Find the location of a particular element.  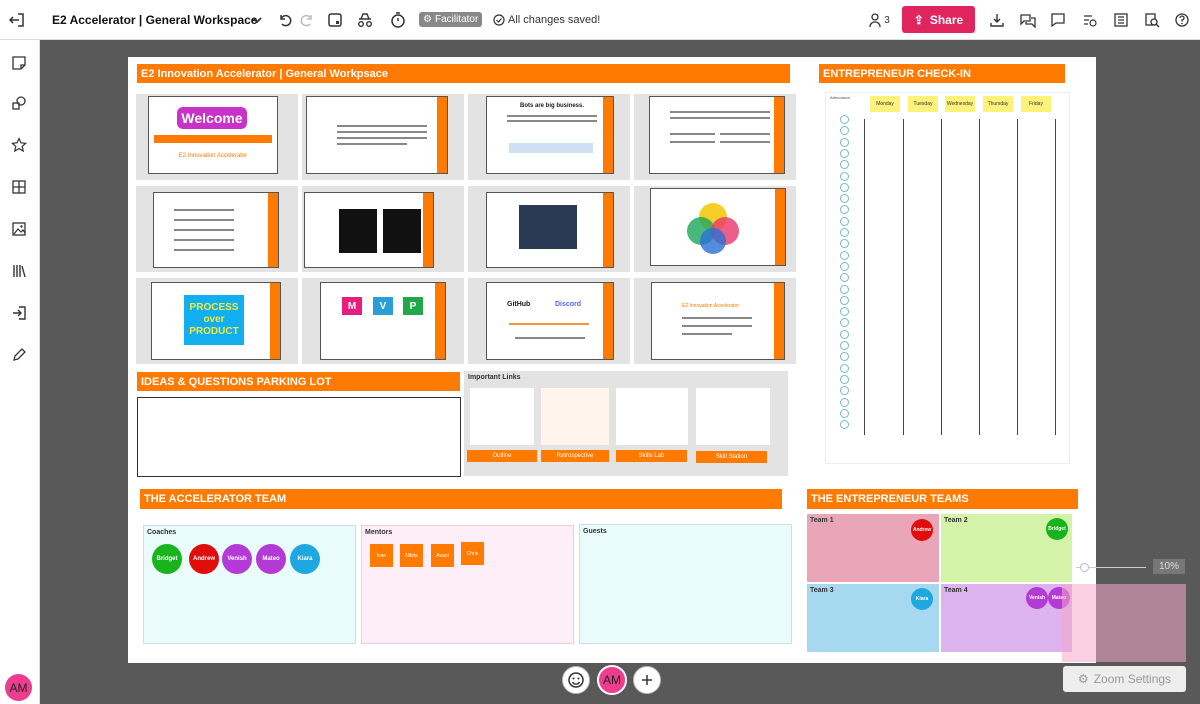

frame-icon is located at coordinates (335, 20).